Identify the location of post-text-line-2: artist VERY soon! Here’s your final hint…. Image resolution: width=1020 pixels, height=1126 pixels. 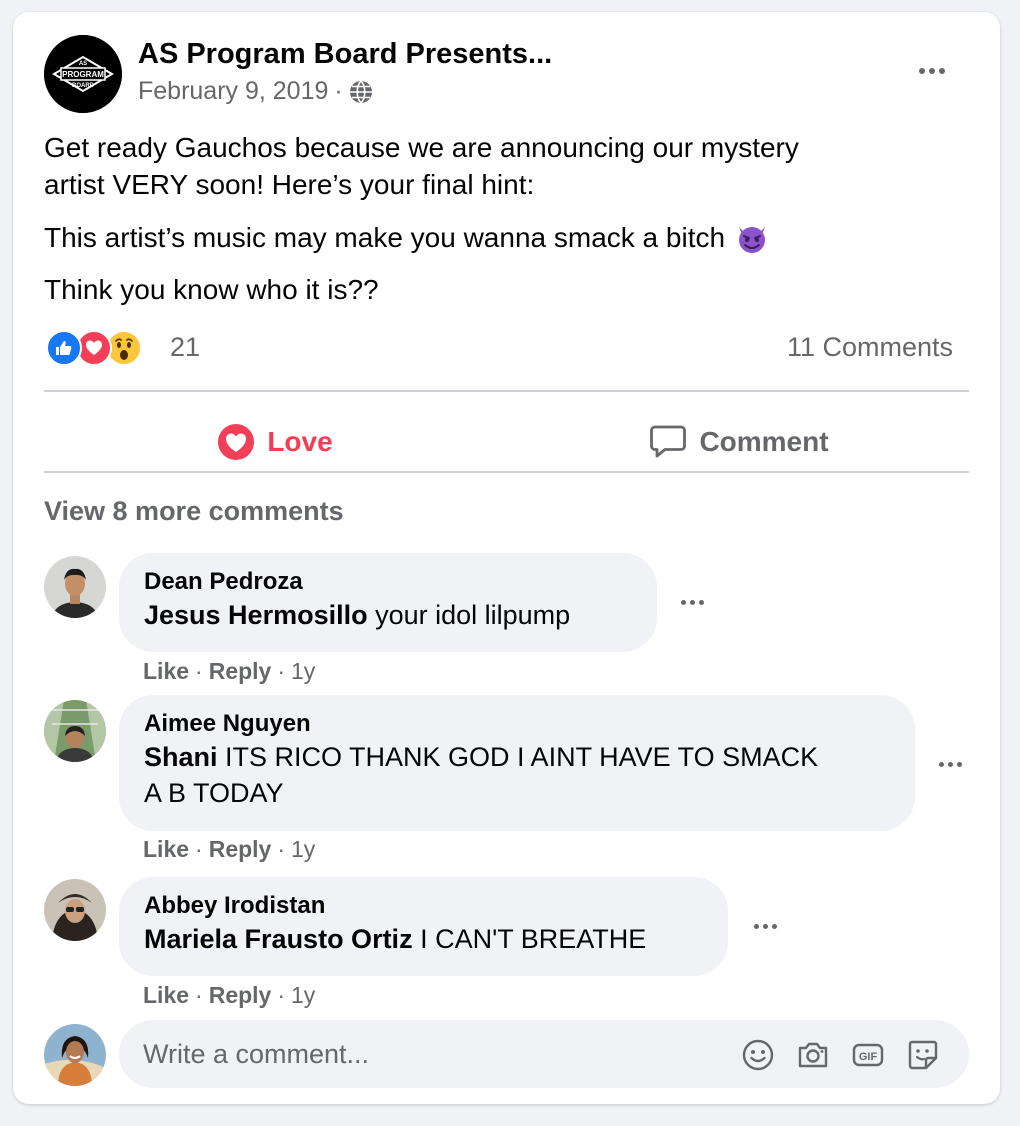
(289, 184).